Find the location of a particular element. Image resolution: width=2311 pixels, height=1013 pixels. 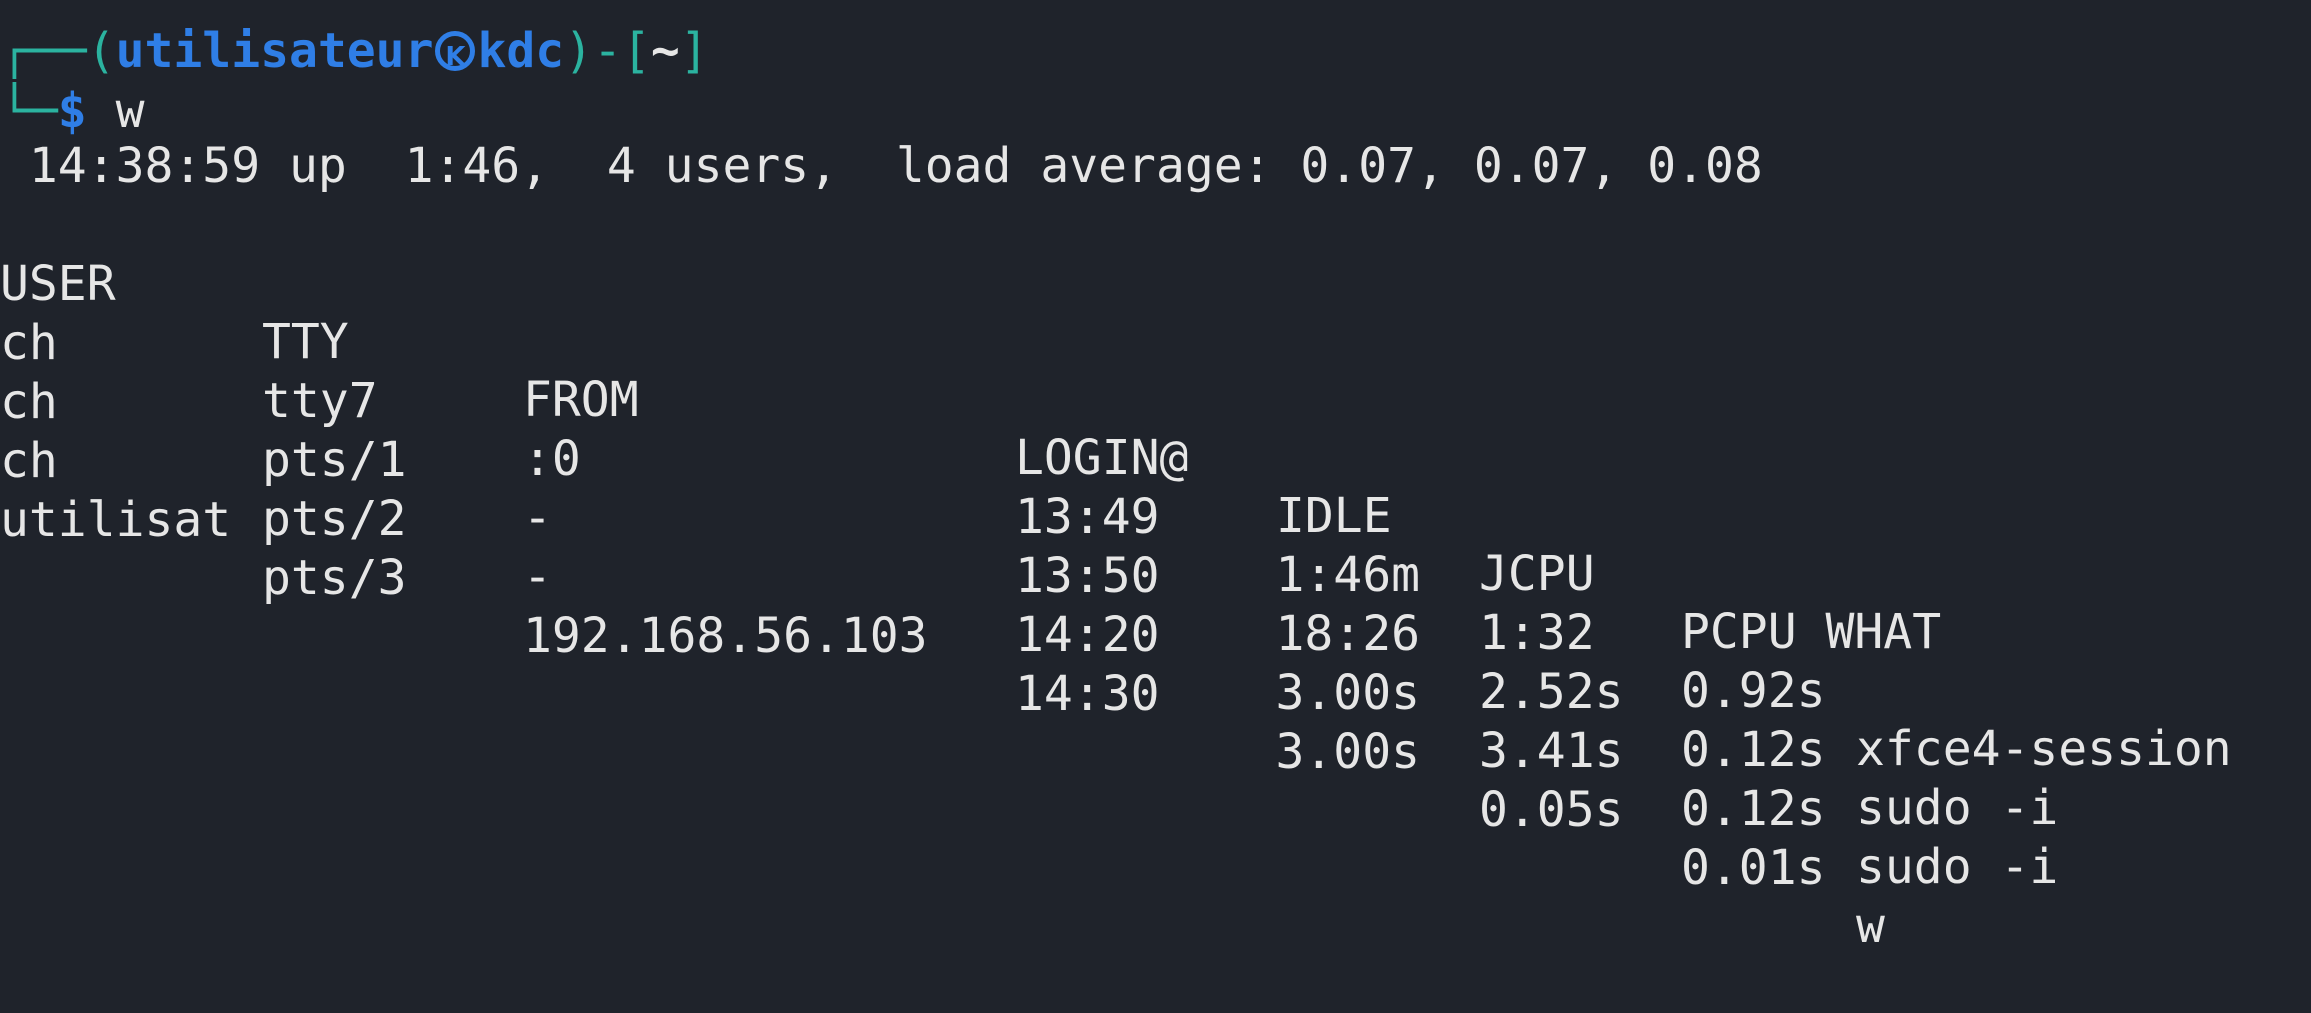

prompt-cwd: ~ is located at coordinates (665, 51).